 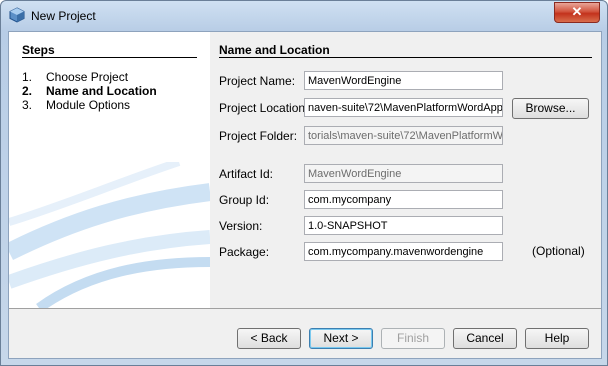 I want to click on cancel-button: Cancel, so click(x=485, y=338).